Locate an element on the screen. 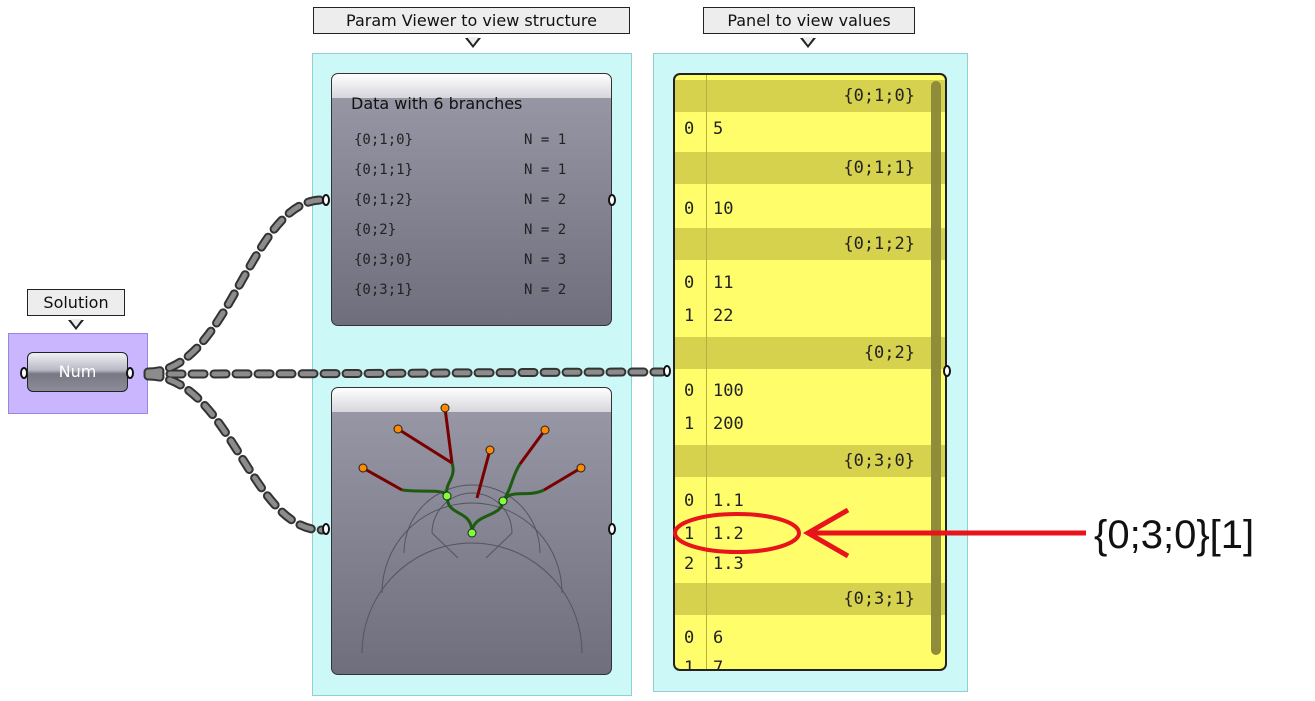 The height and width of the screenshot is (701, 1315). annotation-label: {0;3;0}[1] is located at coordinates (1174, 535).